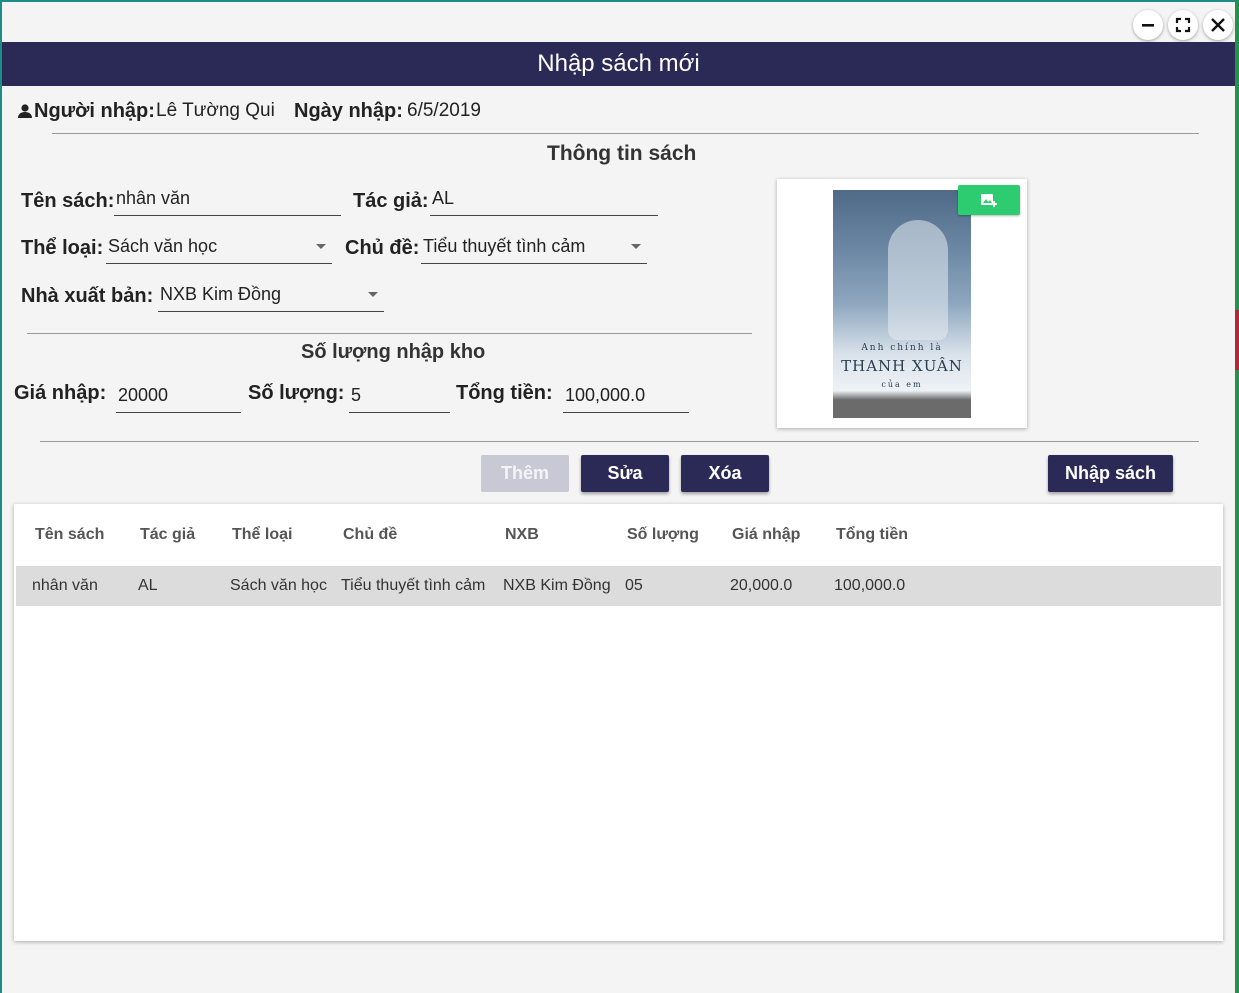  What do you see at coordinates (163, 246) in the screenshot?
I see `genre-value: Sách văn học` at bounding box center [163, 246].